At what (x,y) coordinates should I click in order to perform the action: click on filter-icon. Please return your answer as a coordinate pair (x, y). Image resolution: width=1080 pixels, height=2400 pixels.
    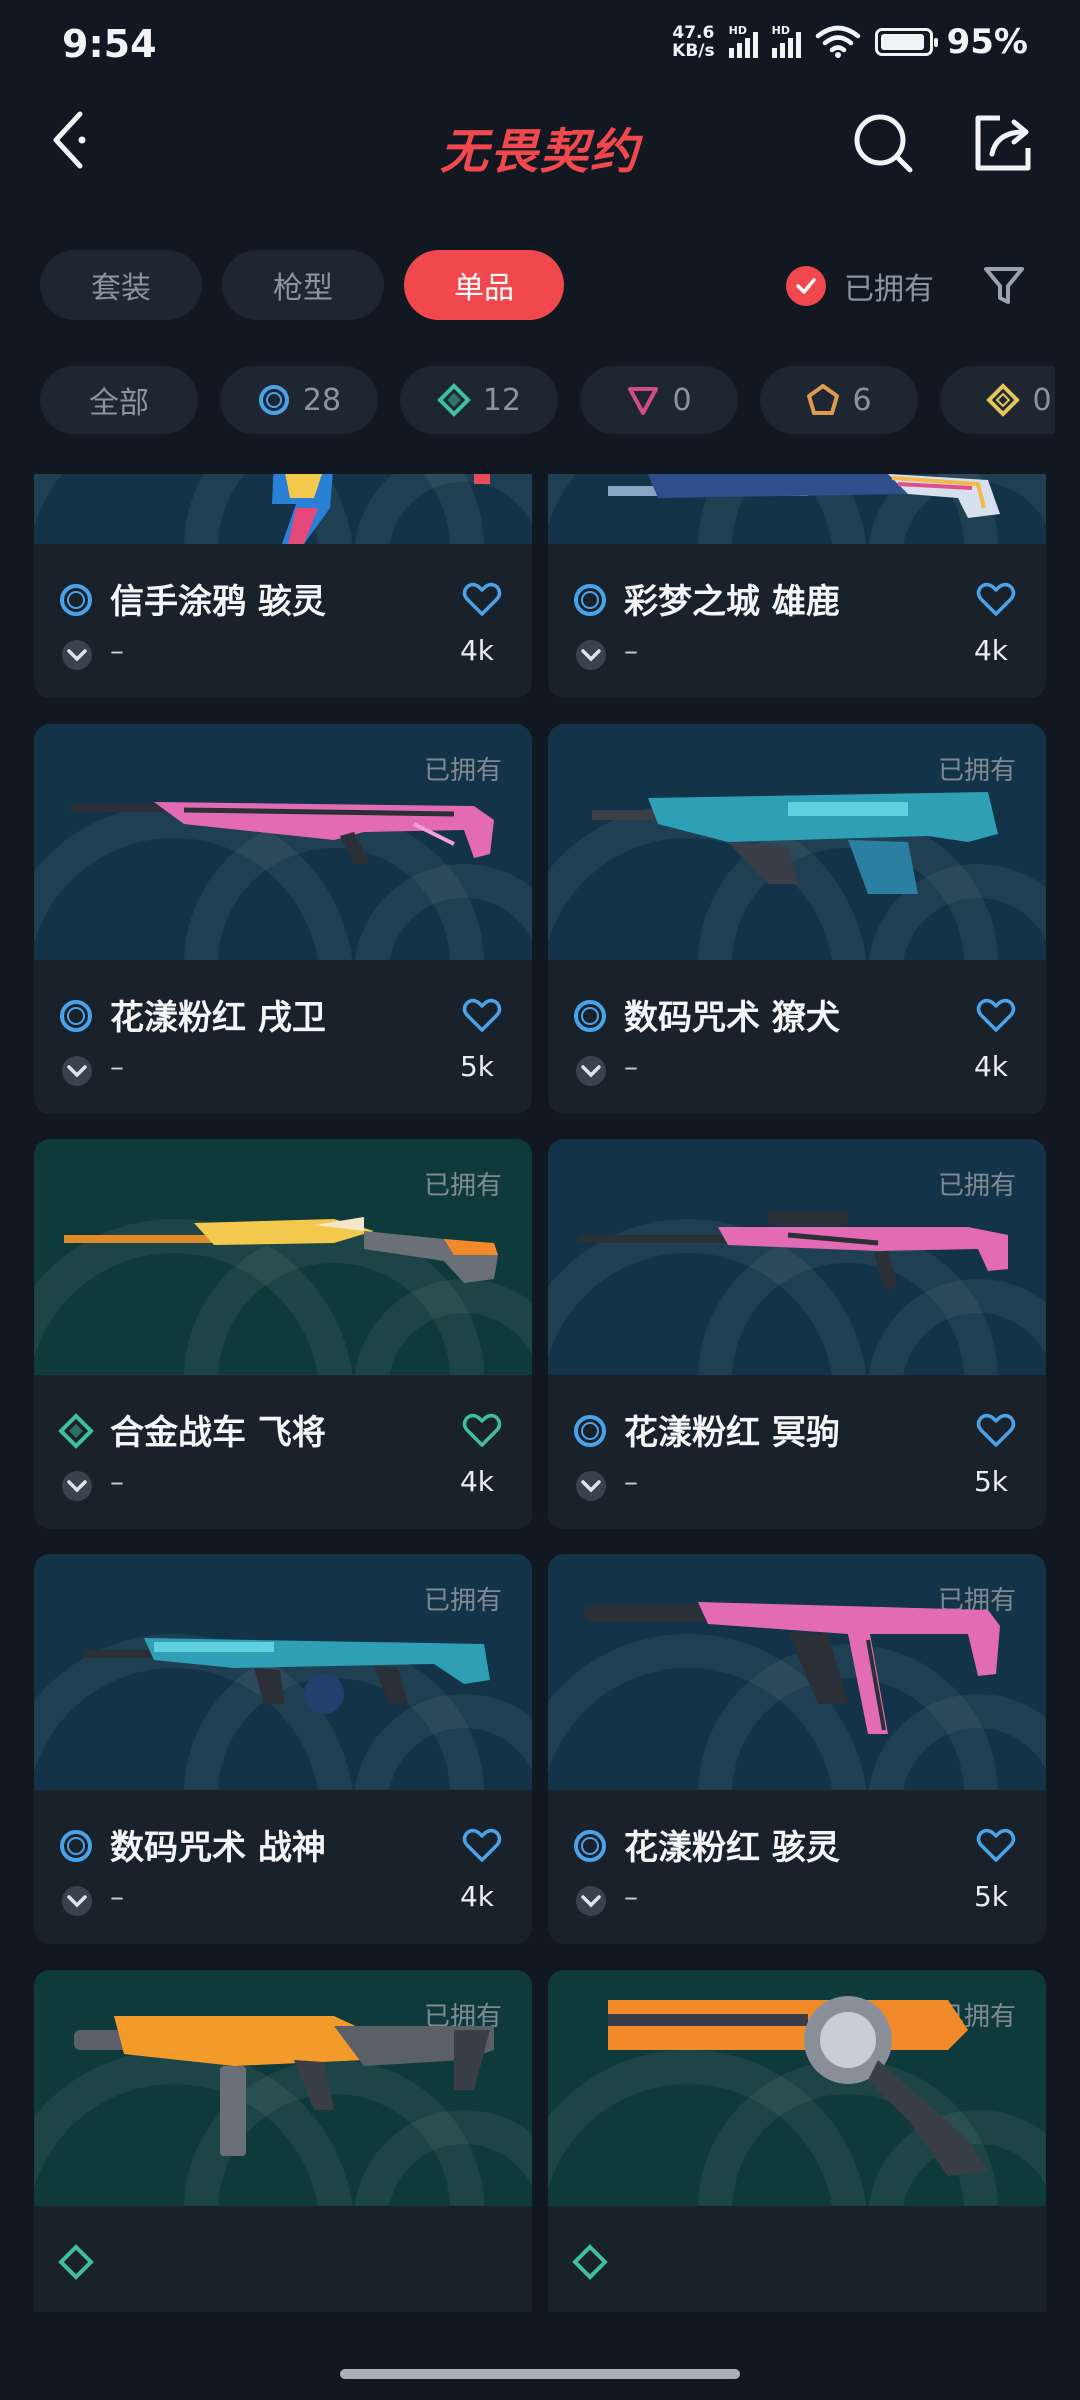
    Looking at the image, I should click on (1004, 285).